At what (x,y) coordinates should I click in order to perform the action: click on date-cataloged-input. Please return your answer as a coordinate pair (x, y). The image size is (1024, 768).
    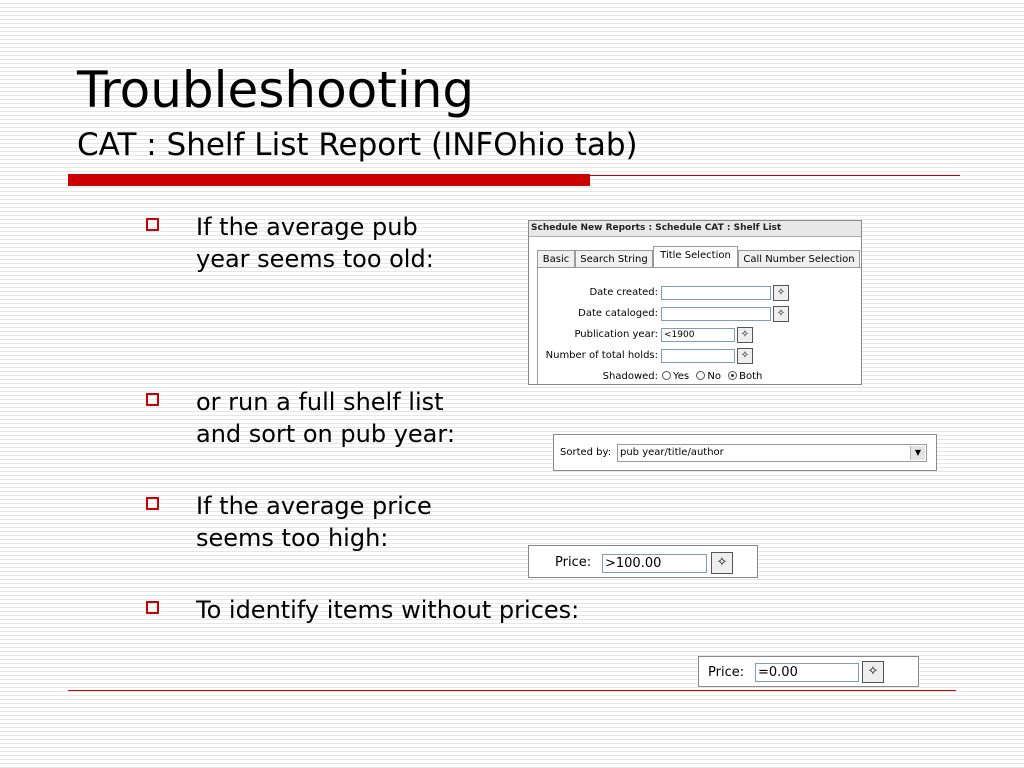
    Looking at the image, I should click on (716, 314).